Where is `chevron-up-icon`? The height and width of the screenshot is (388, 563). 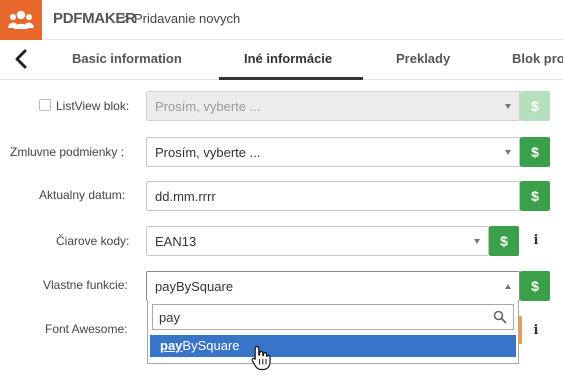
chevron-up-icon is located at coordinates (508, 286).